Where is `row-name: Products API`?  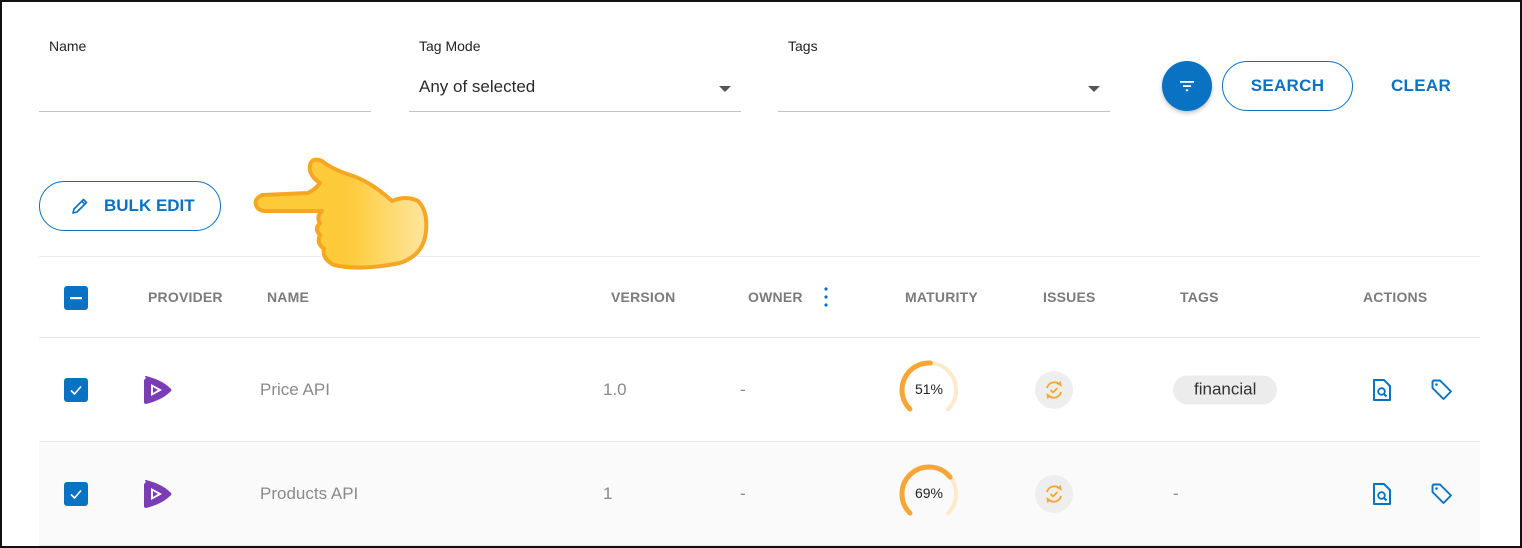 row-name: Products API is located at coordinates (309, 494).